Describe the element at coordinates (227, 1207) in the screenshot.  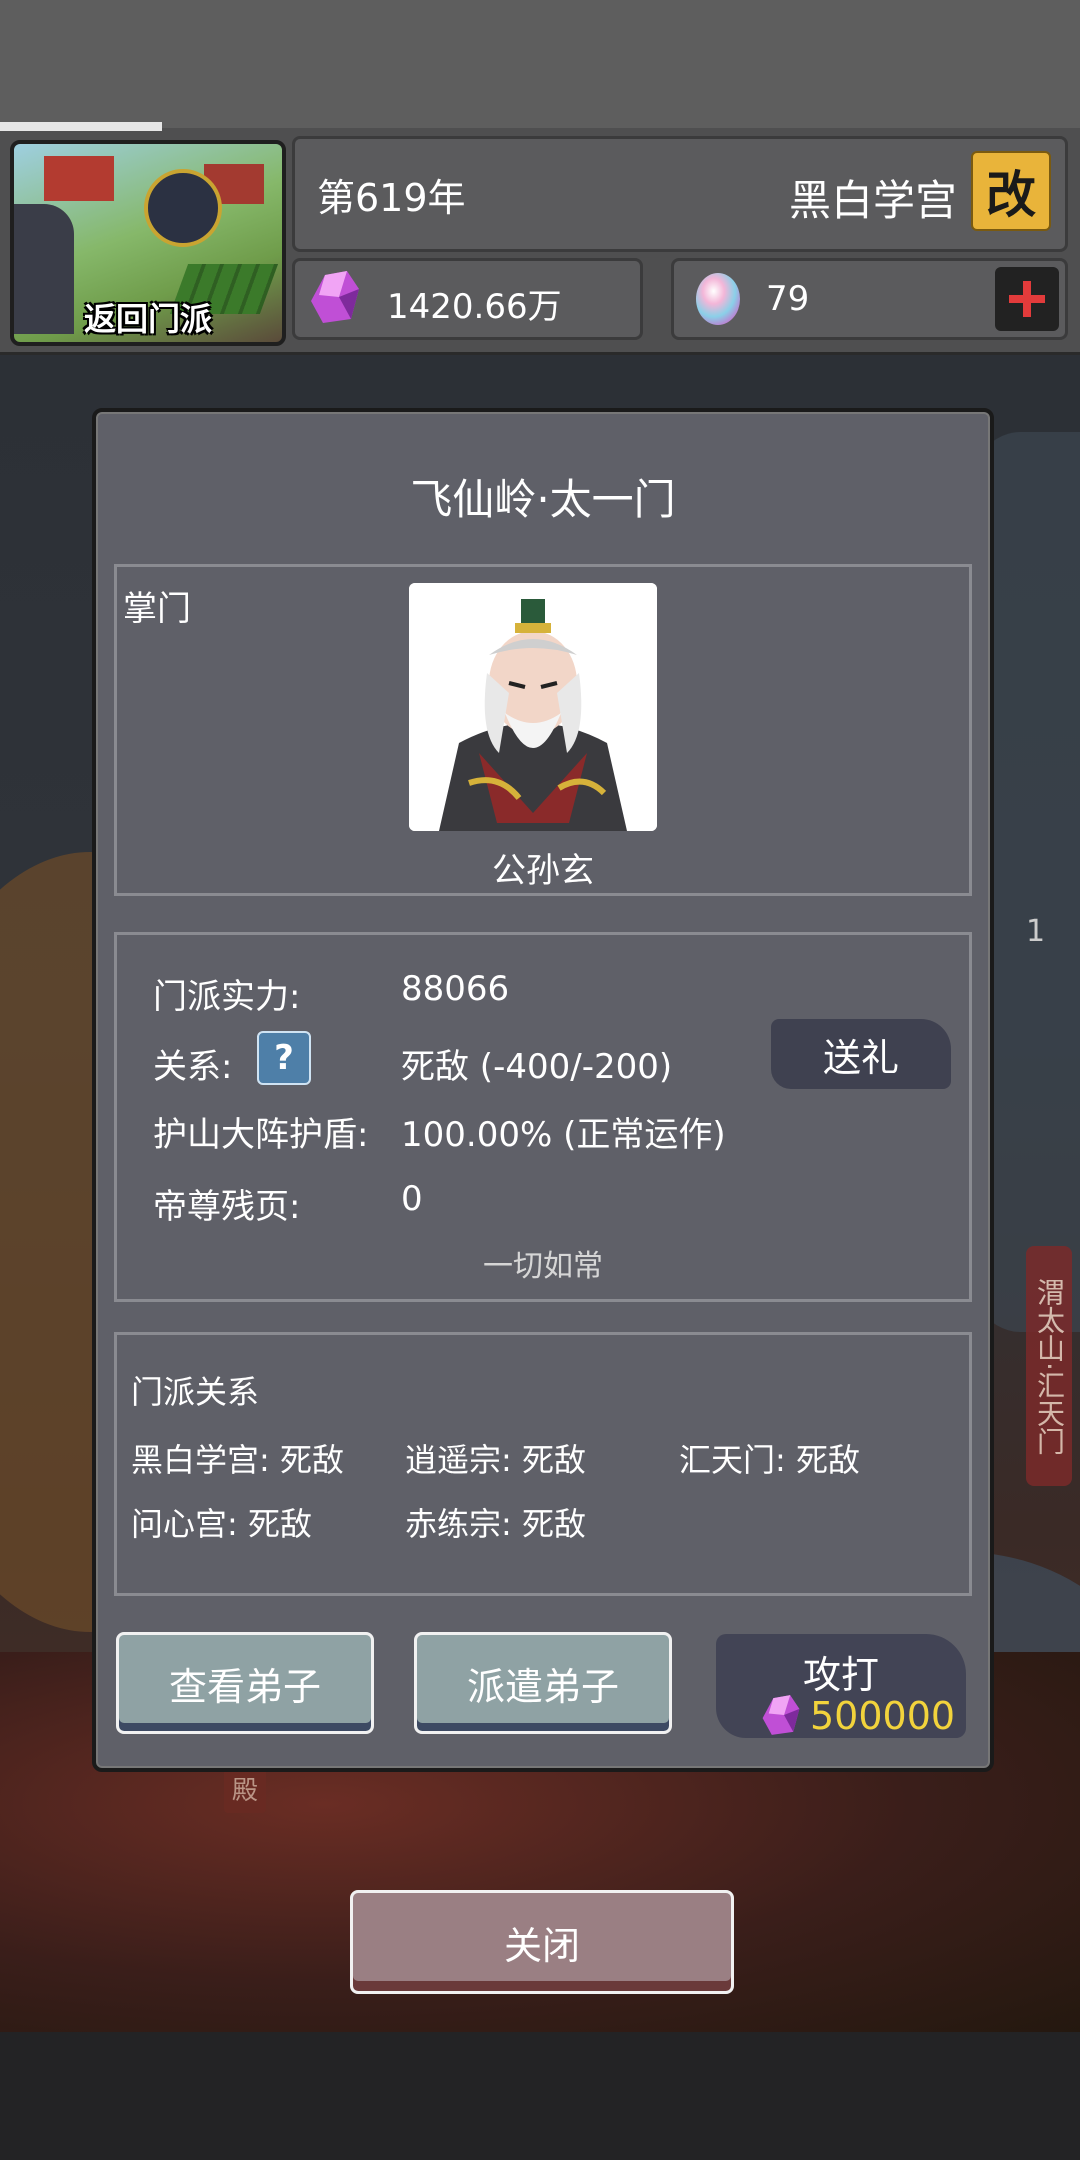
I see `pages-label: 帝尊残页:` at that location.